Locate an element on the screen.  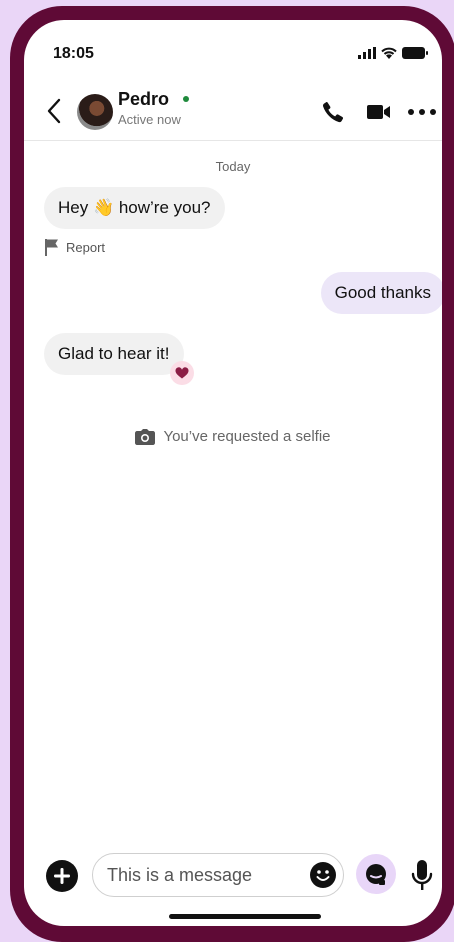
wifi-icon is located at coordinates (389, 53).